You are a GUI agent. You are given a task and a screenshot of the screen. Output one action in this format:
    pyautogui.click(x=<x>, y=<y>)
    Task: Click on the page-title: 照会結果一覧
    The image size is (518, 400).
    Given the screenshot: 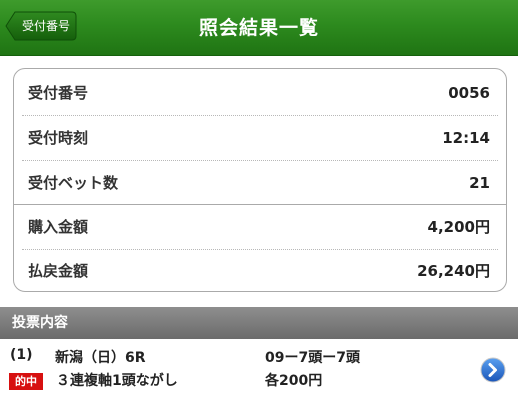 What is the action you would take?
    pyautogui.click(x=258, y=28)
    